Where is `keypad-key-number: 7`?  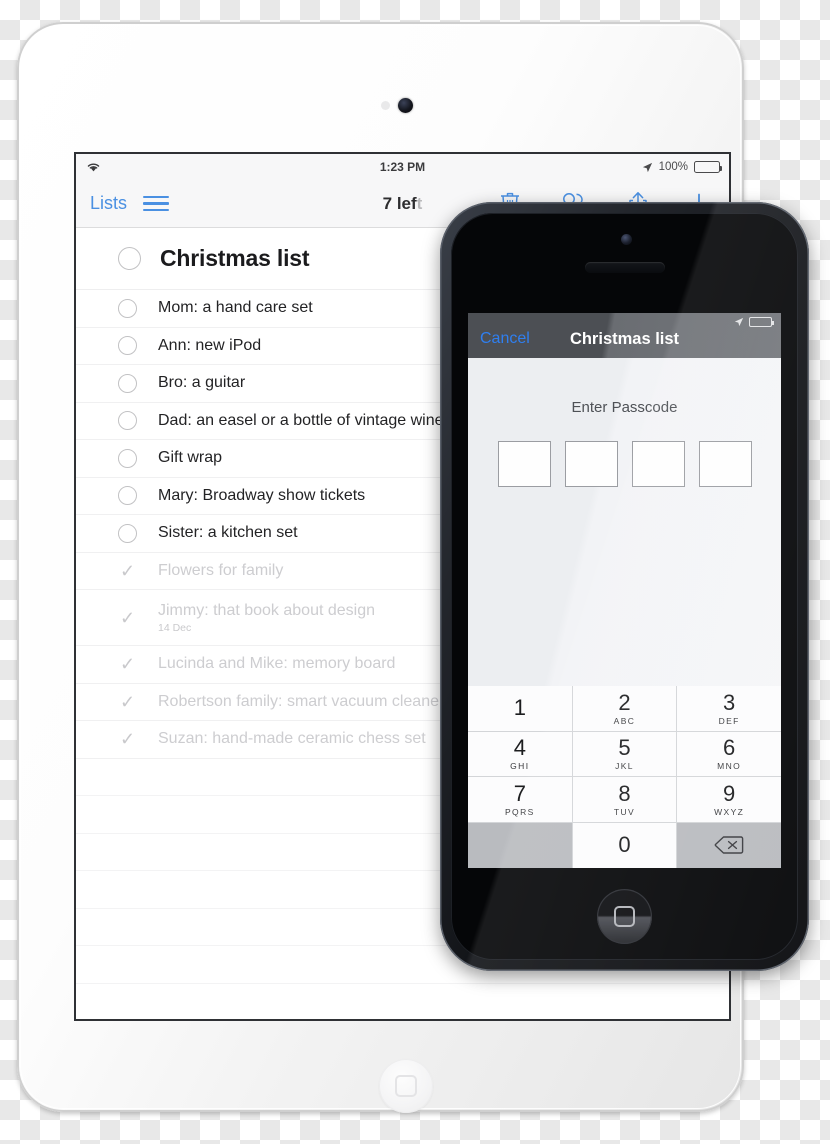 keypad-key-number: 7 is located at coordinates (519, 793).